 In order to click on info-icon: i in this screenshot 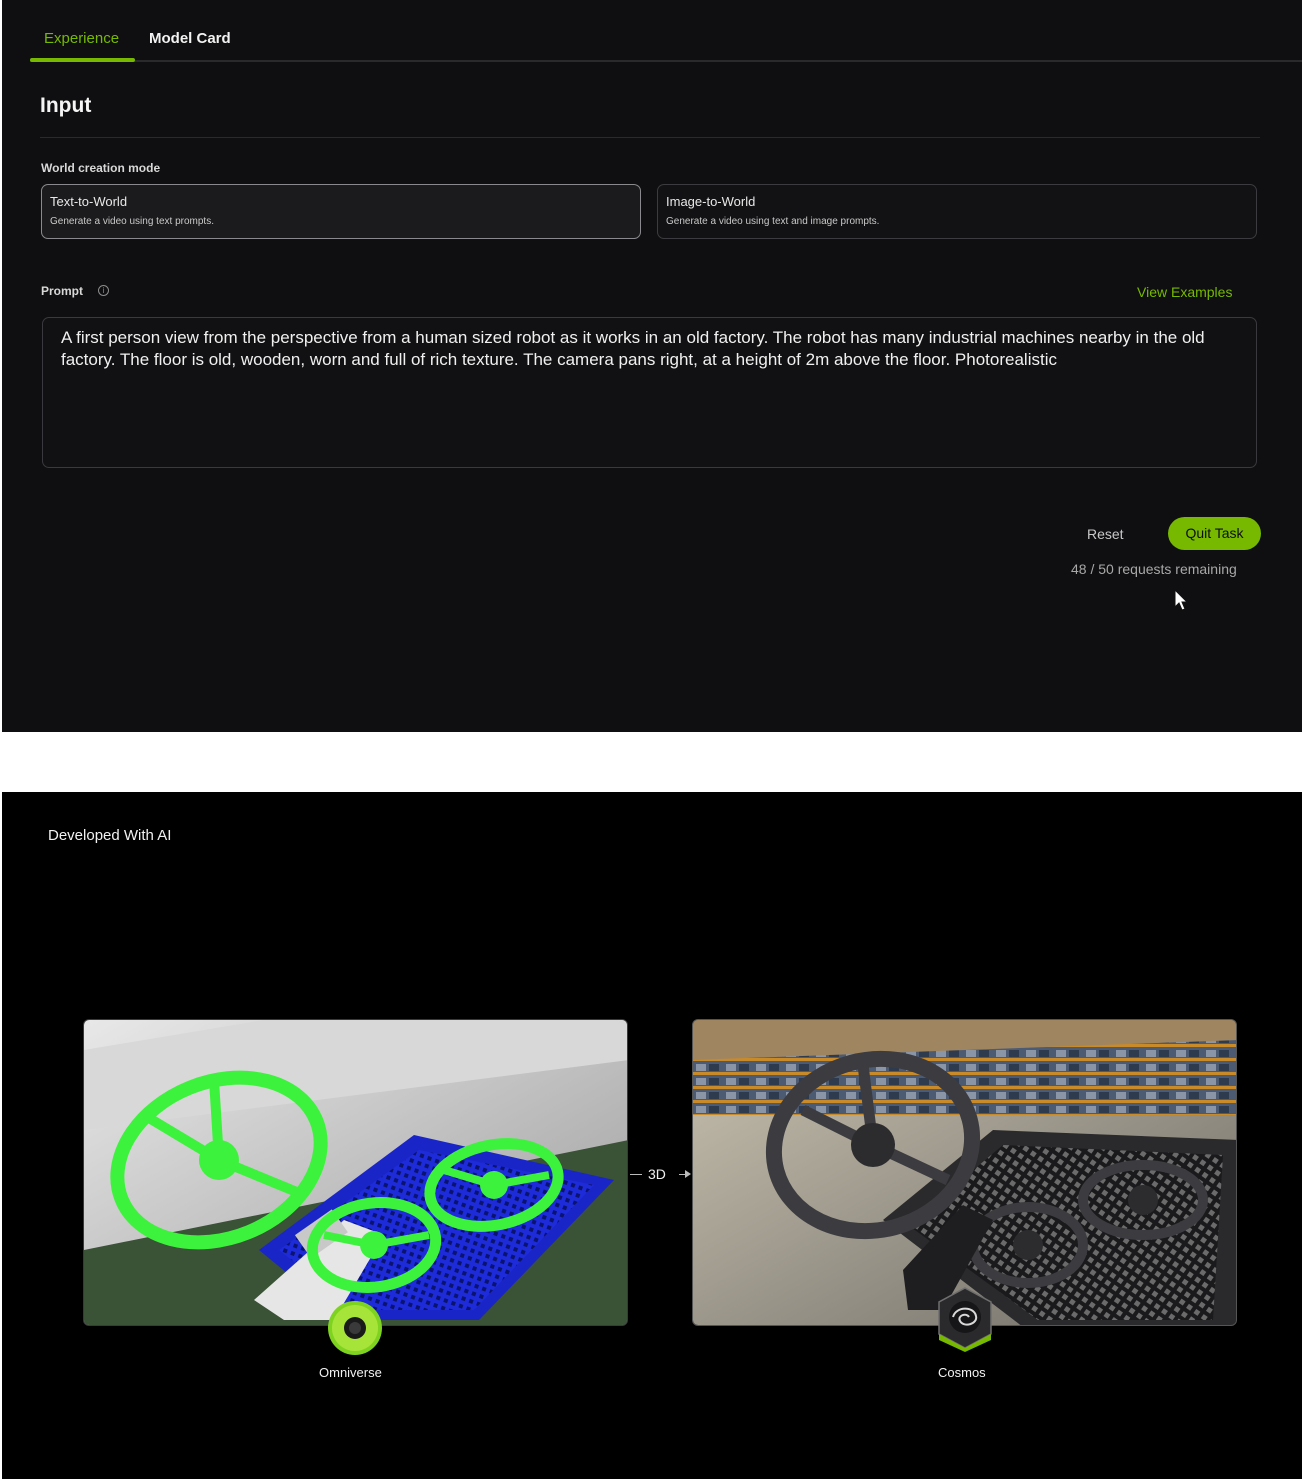, I will do `click(103, 290)`.